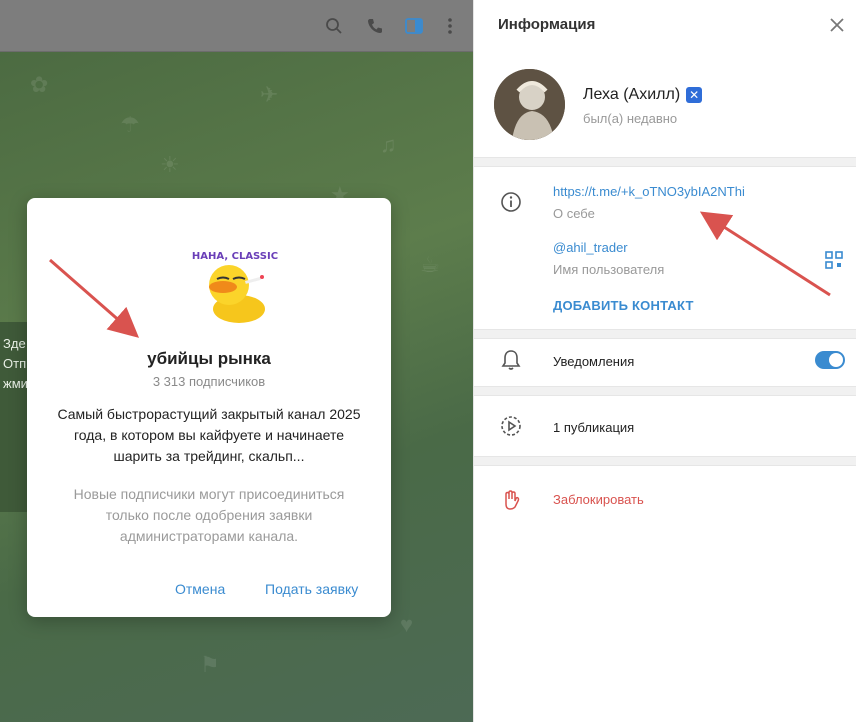 The height and width of the screenshot is (722, 856). What do you see at coordinates (511, 360) in the screenshot?
I see `bell-icon` at bounding box center [511, 360].